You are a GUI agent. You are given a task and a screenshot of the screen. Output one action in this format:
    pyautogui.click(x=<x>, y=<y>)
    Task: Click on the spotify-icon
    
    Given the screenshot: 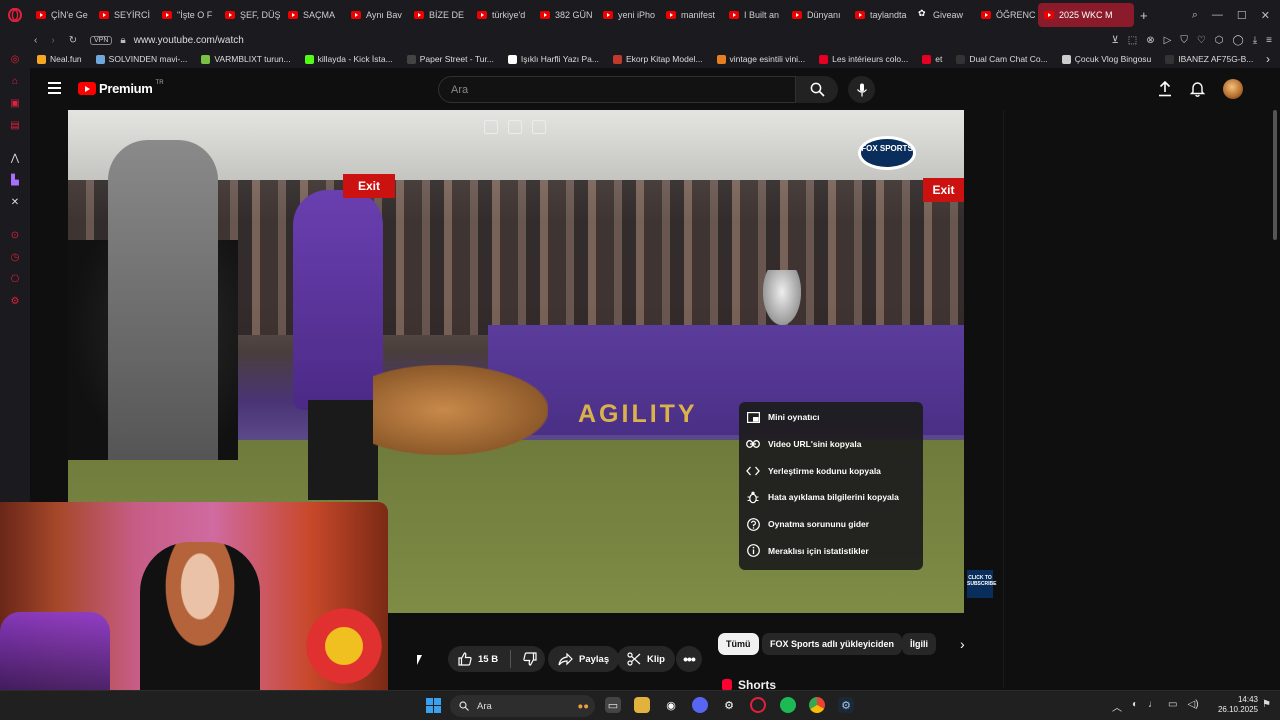 What is the action you would take?
    pyautogui.click(x=788, y=705)
    